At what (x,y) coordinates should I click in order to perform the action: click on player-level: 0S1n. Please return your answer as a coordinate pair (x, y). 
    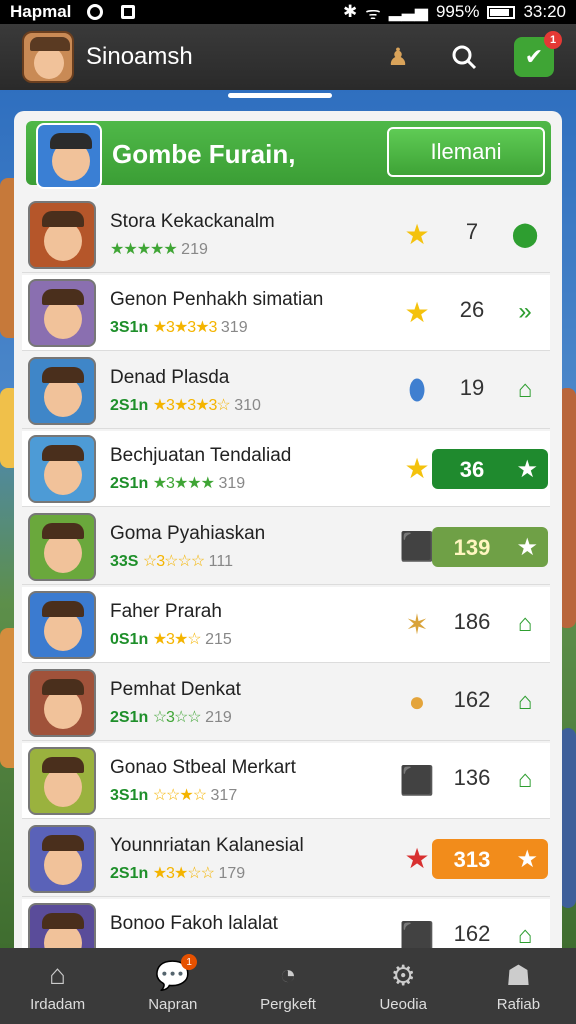
    Looking at the image, I should click on (129, 639).